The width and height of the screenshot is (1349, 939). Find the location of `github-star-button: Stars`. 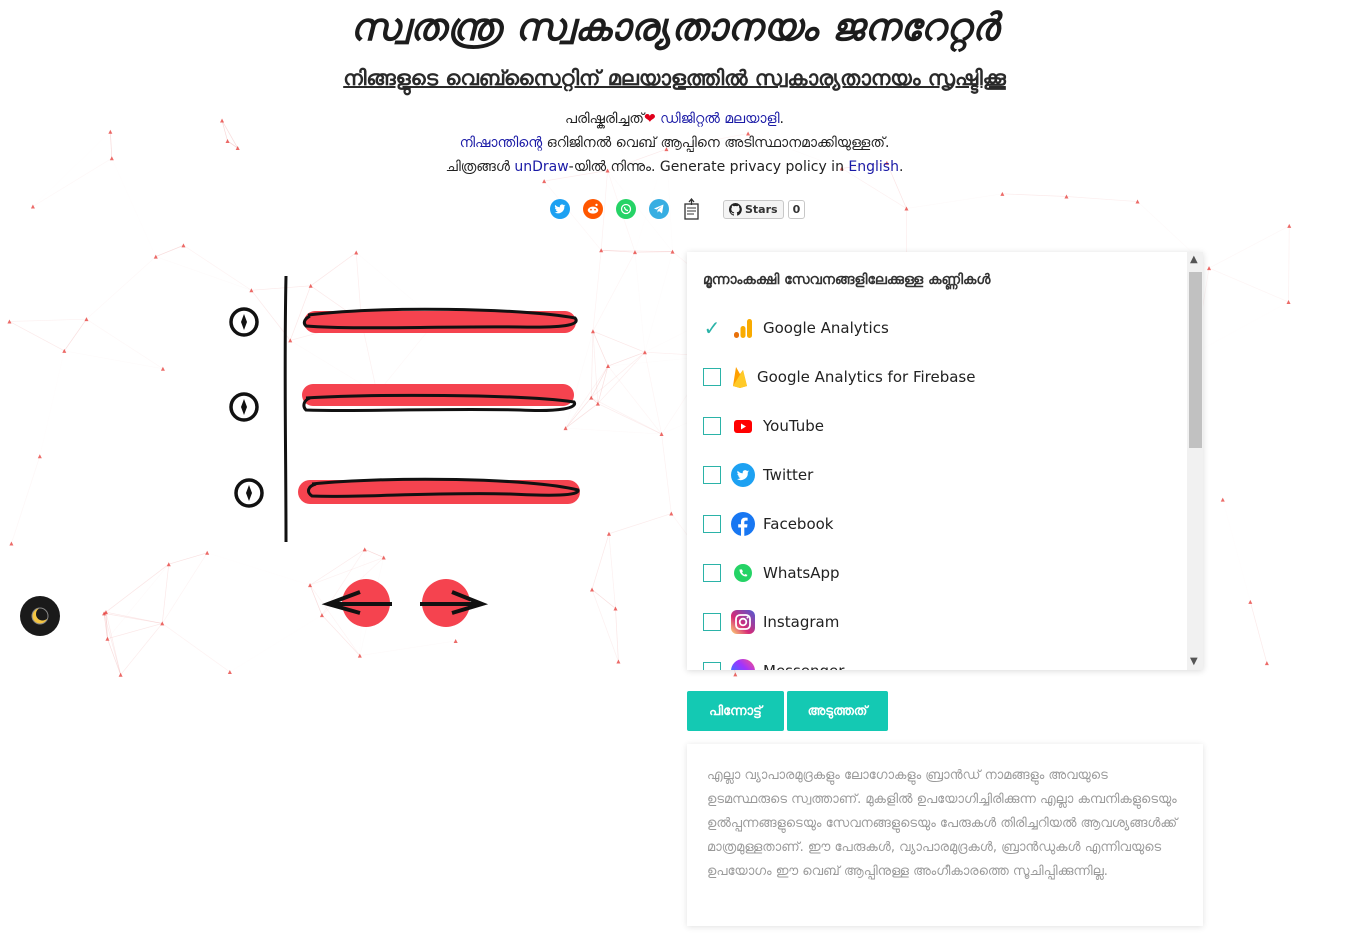

github-star-button: Stars is located at coordinates (753, 209).